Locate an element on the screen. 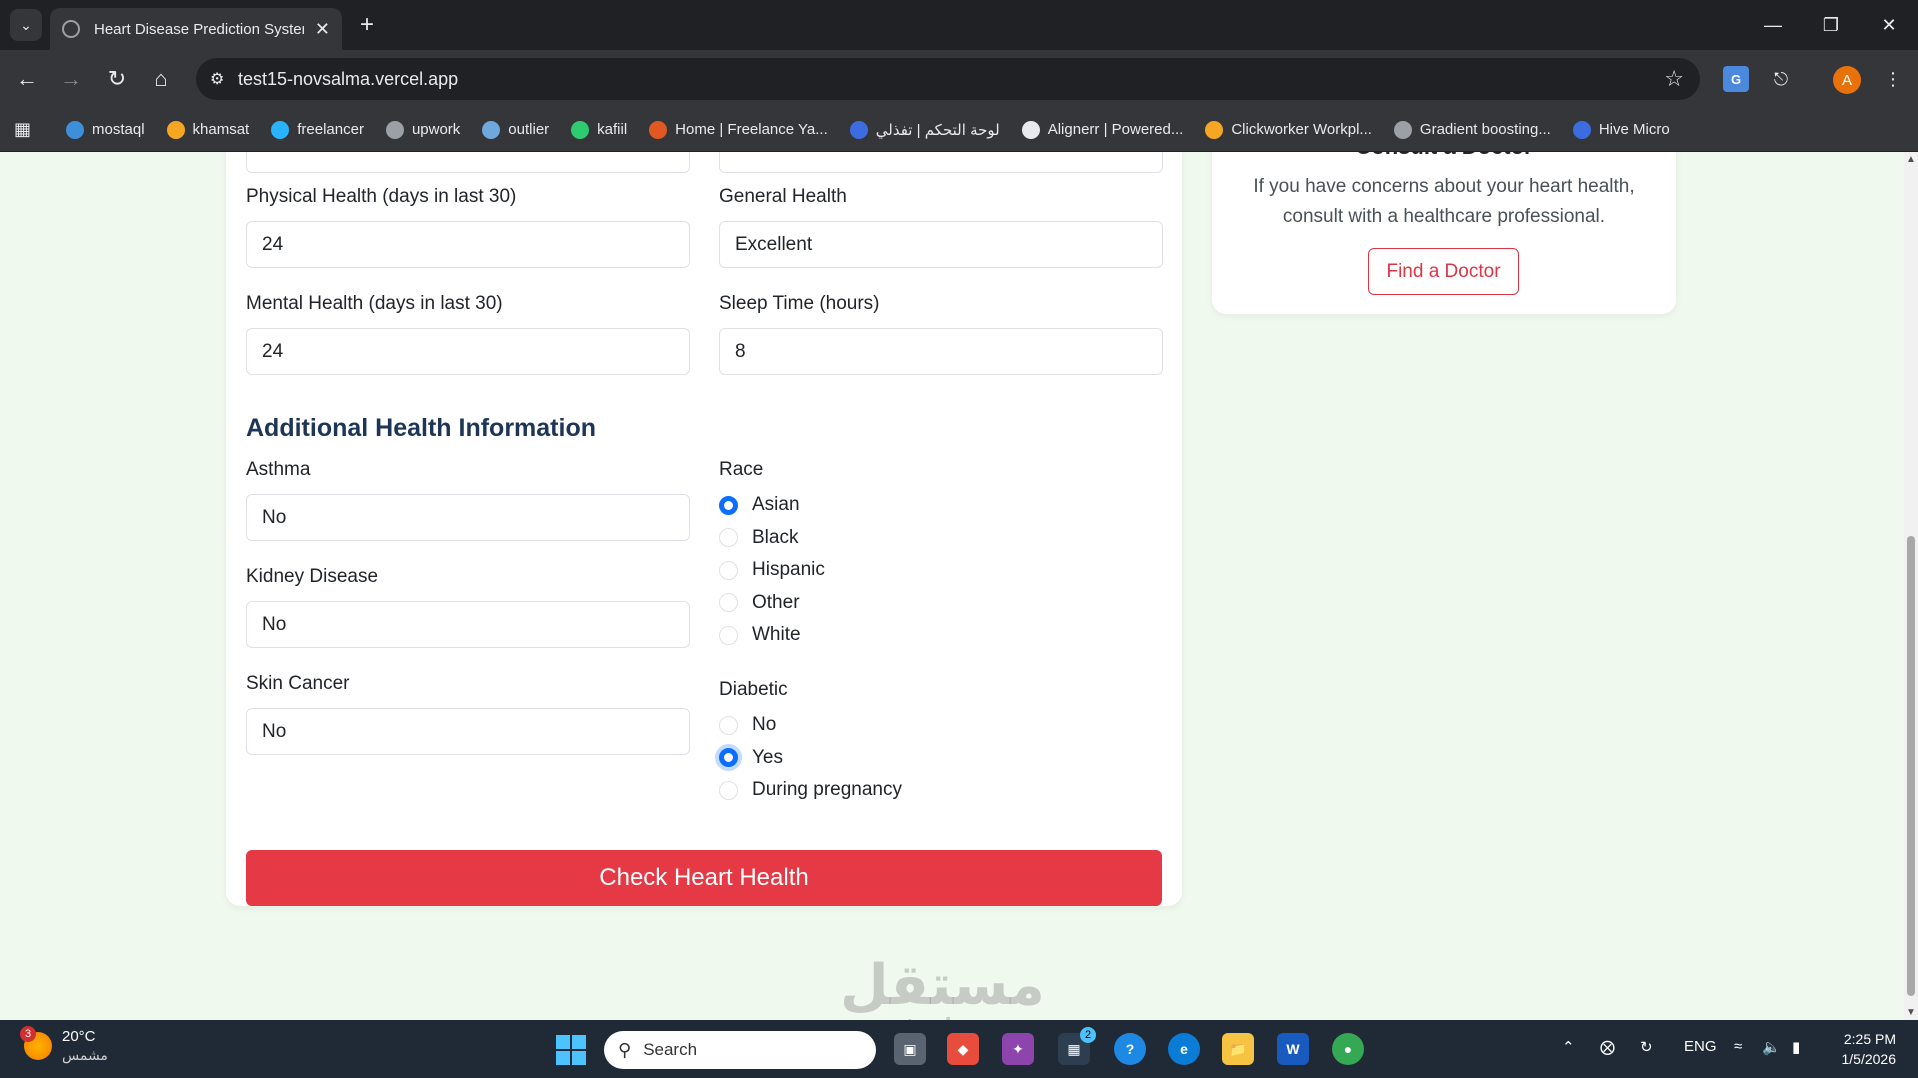  skin-cancer-select: No is located at coordinates (468, 731).